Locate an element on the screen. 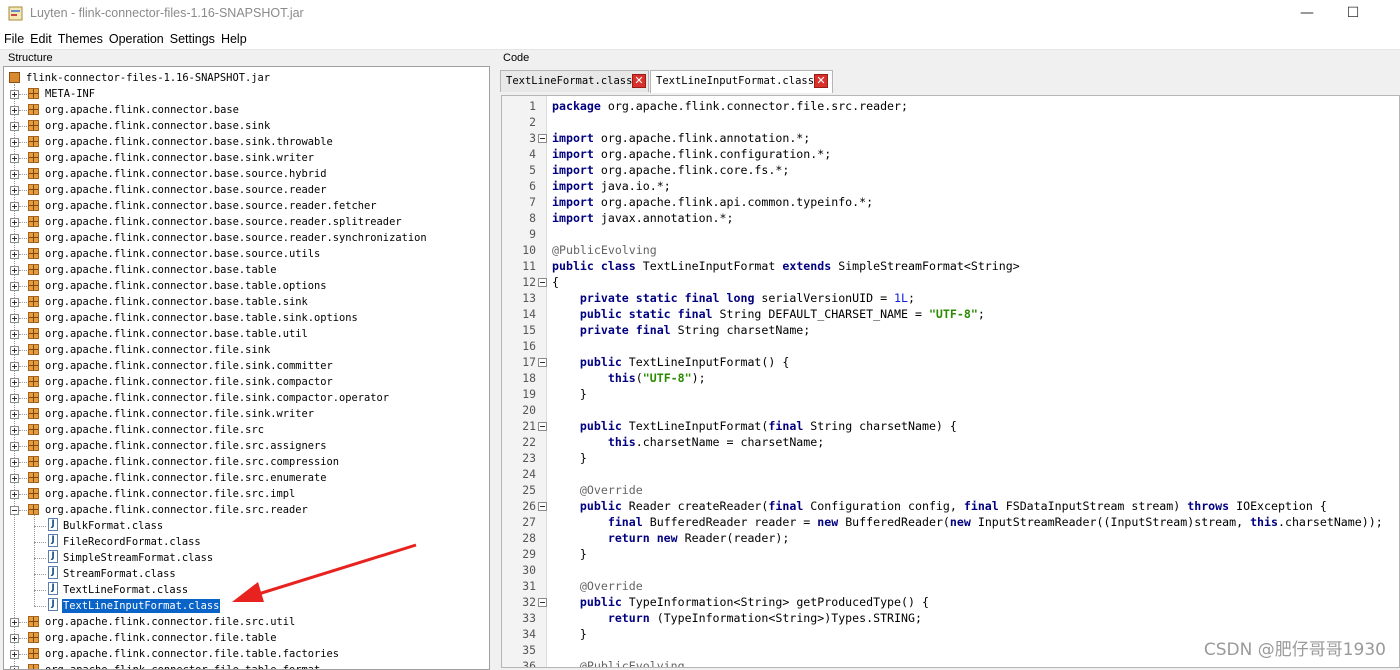 Image resolution: width=1400 pixels, height=670 pixels. line-number: 16 is located at coordinates (529, 346).